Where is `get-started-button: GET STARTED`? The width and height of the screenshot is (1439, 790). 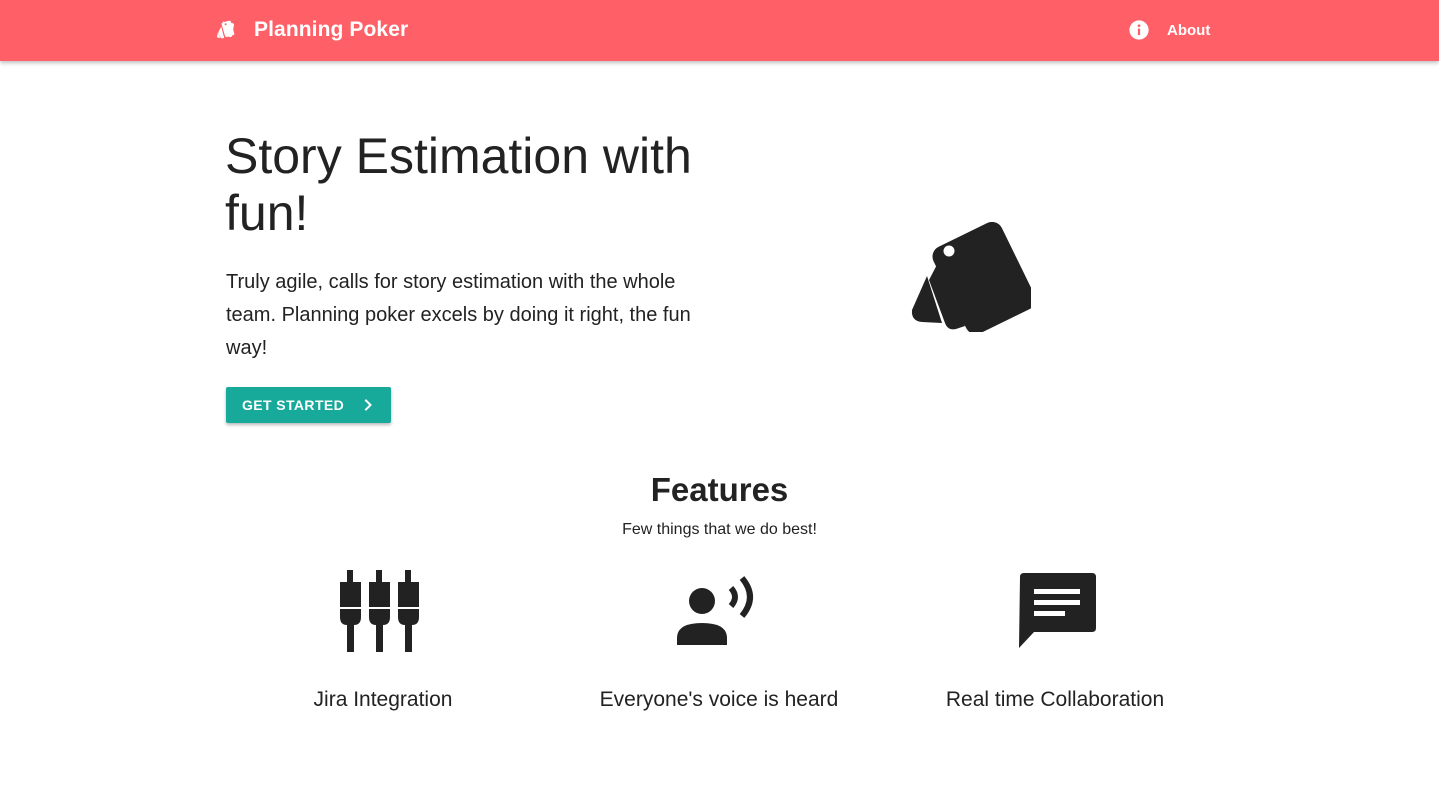
get-started-button: GET STARTED is located at coordinates (308, 405).